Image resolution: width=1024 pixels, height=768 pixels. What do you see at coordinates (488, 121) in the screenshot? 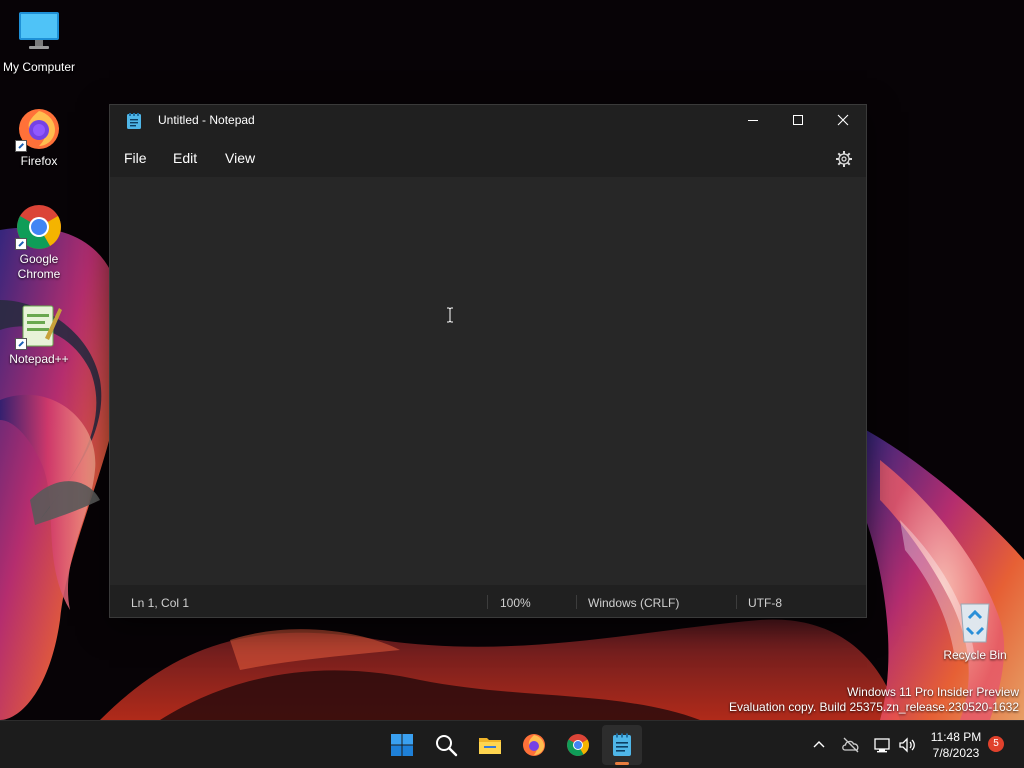
I see `title-bar: Untitled - Notepad` at bounding box center [488, 121].